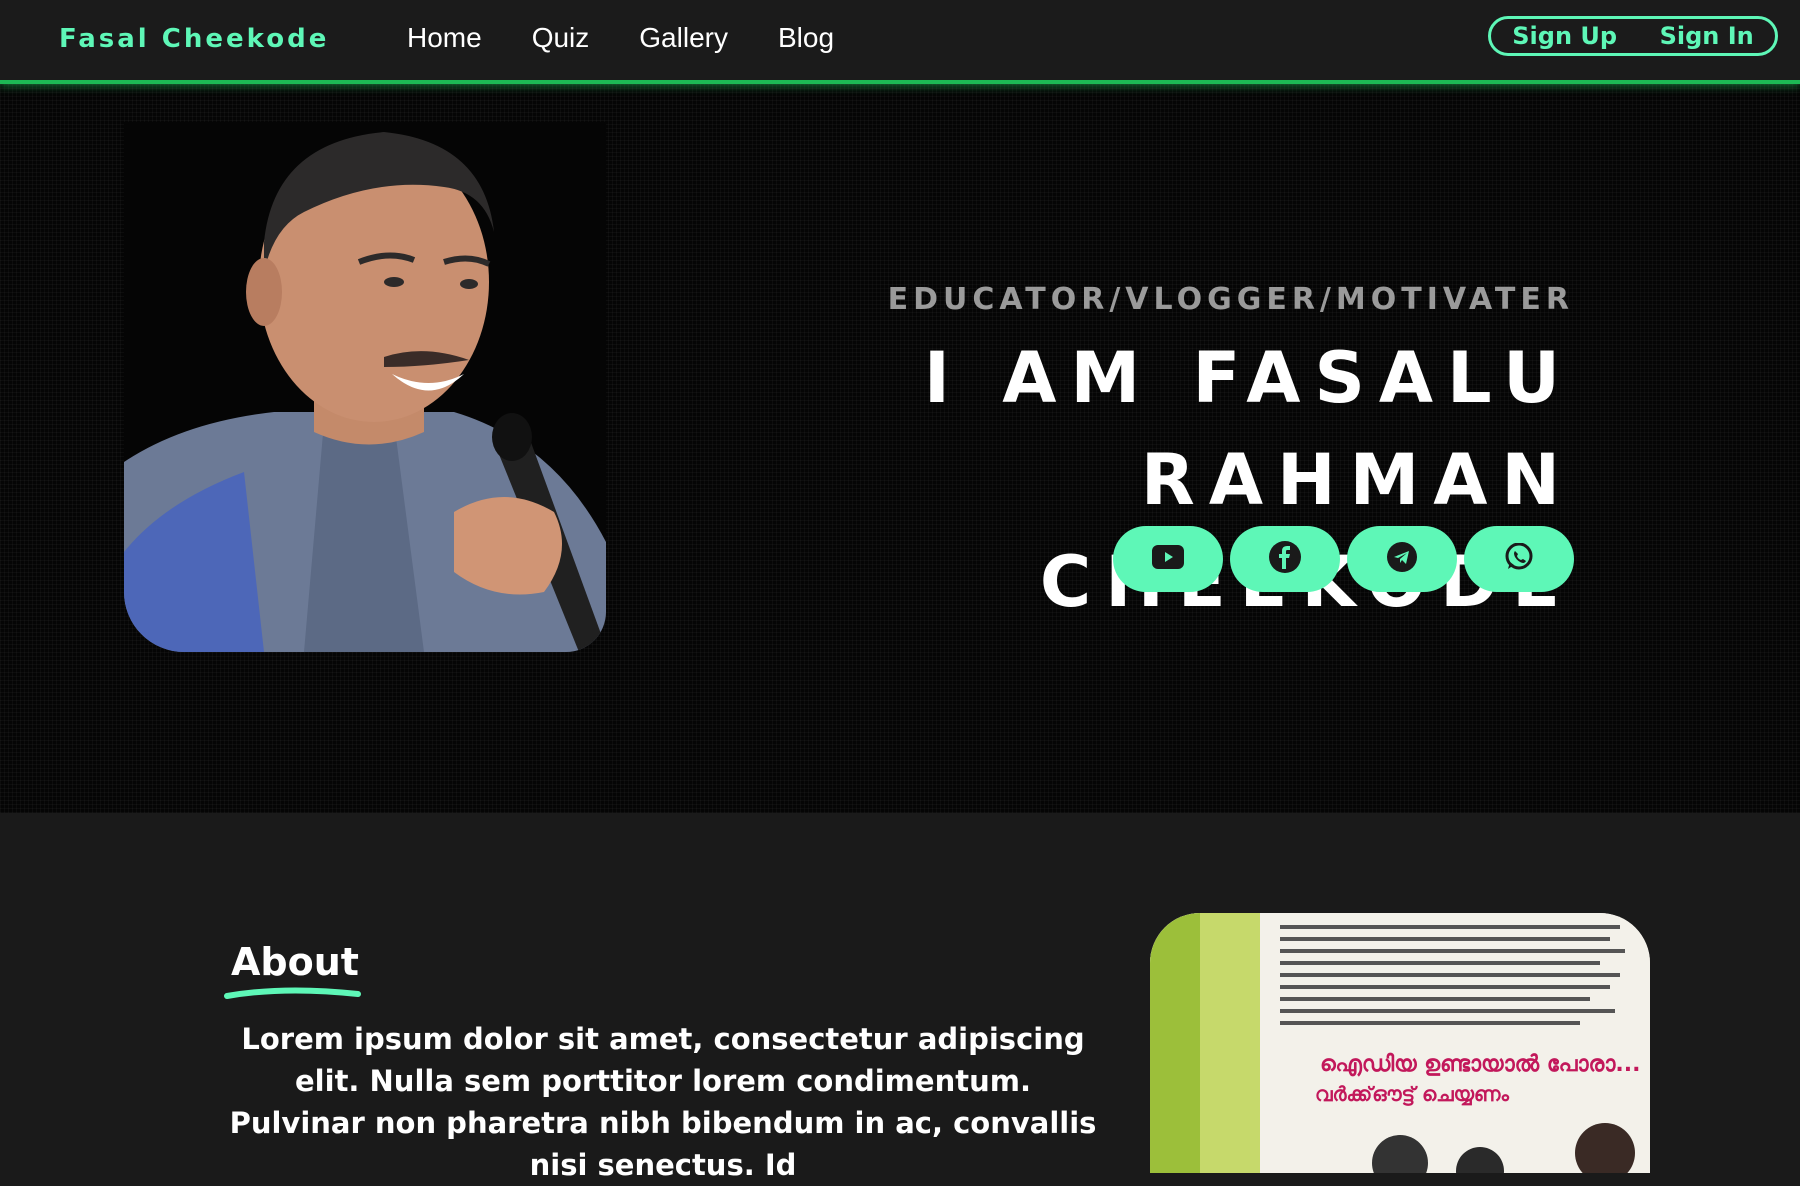 This screenshot has width=1800, height=1186. I want to click on sign-in-button: Sign In, so click(1707, 36).